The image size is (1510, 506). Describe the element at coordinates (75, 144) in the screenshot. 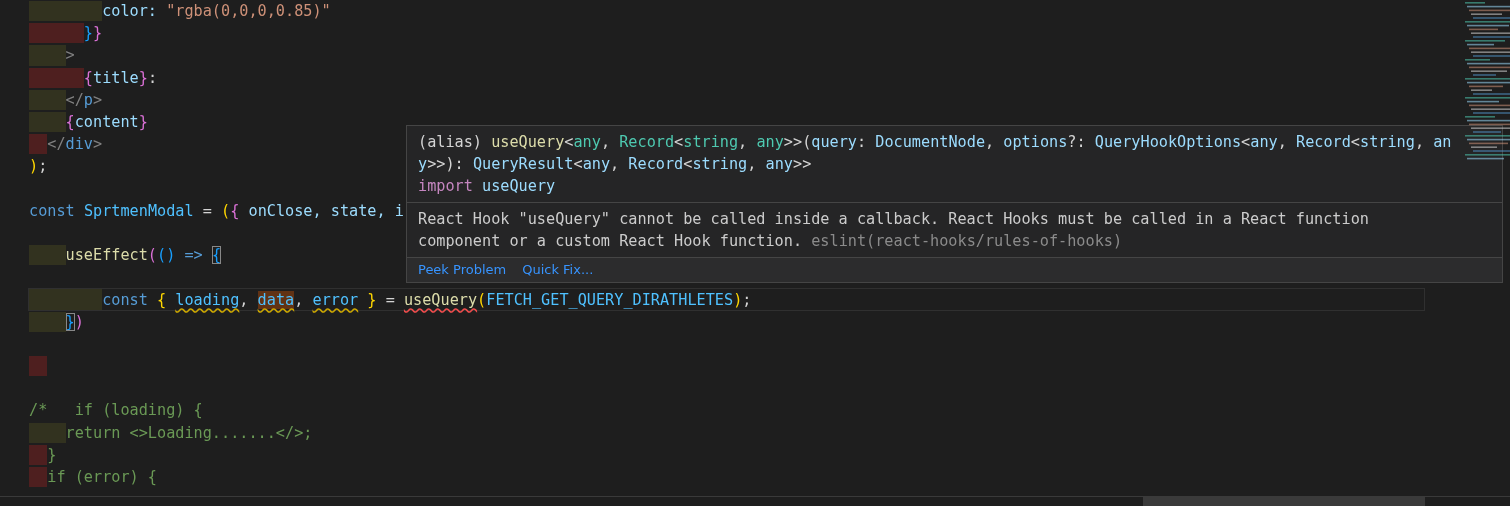

I see `code-line: </div>` at that location.